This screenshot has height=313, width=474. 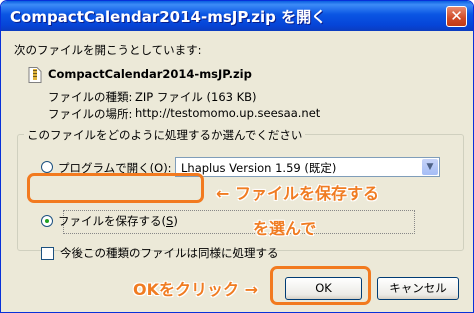 What do you see at coordinates (196, 97) in the screenshot?
I see `file-type-value: ZIP ファイル (163 KB)` at bounding box center [196, 97].